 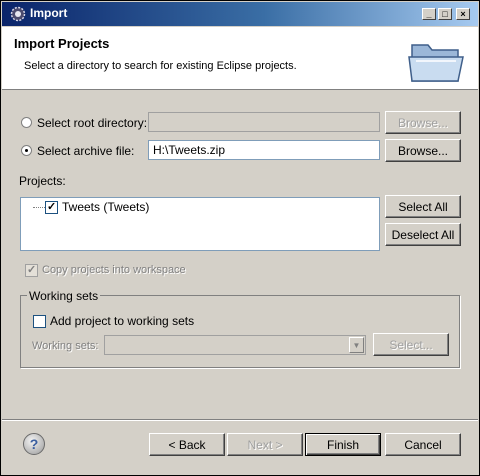 I want to click on root-directory-field, so click(x=264, y=122).